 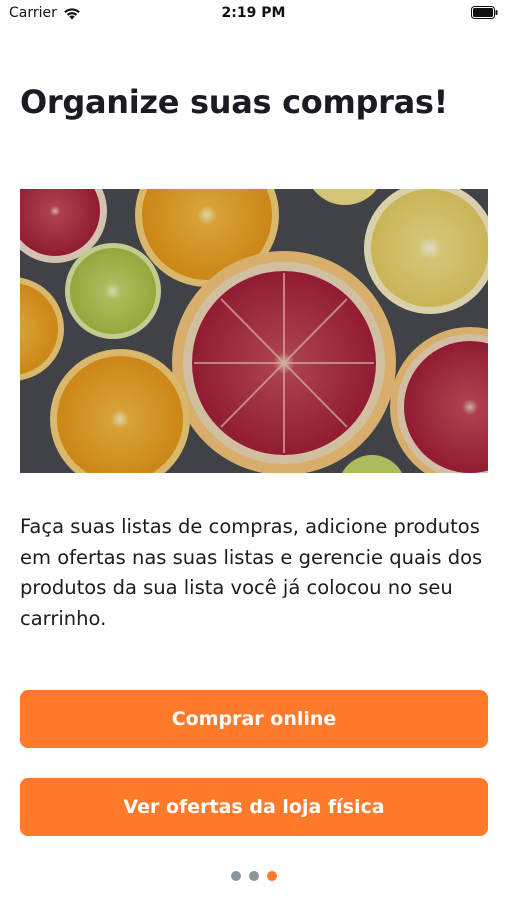 I want to click on page-dot-3-active, so click(x=271, y=876).